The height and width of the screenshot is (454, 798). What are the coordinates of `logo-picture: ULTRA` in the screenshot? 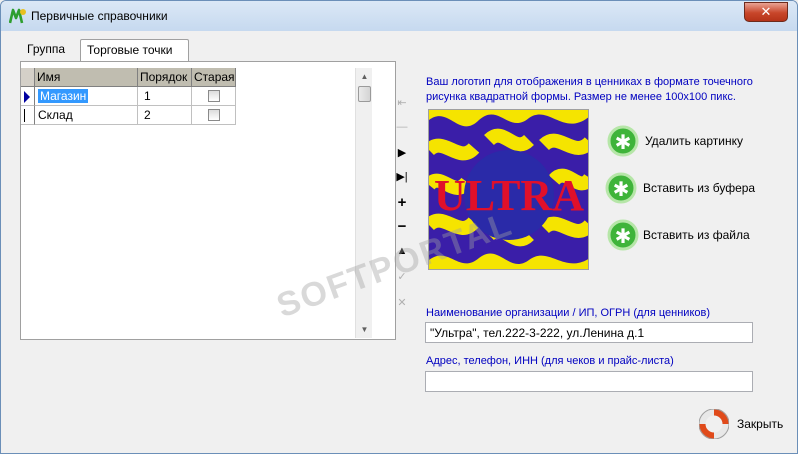 It's located at (508, 189).